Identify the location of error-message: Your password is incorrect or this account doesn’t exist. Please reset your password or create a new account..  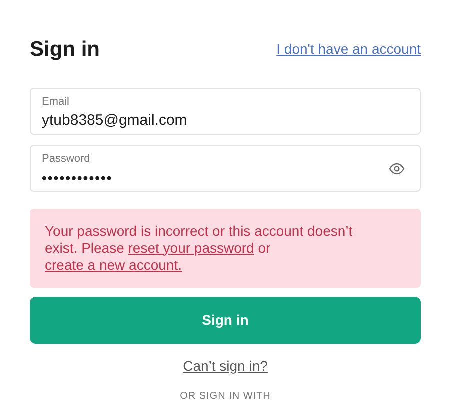
(199, 248).